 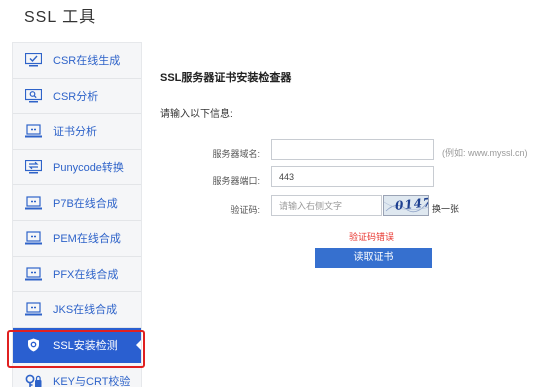 What do you see at coordinates (196, 114) in the screenshot?
I see `form-prompt: 请输入以下信息:` at bounding box center [196, 114].